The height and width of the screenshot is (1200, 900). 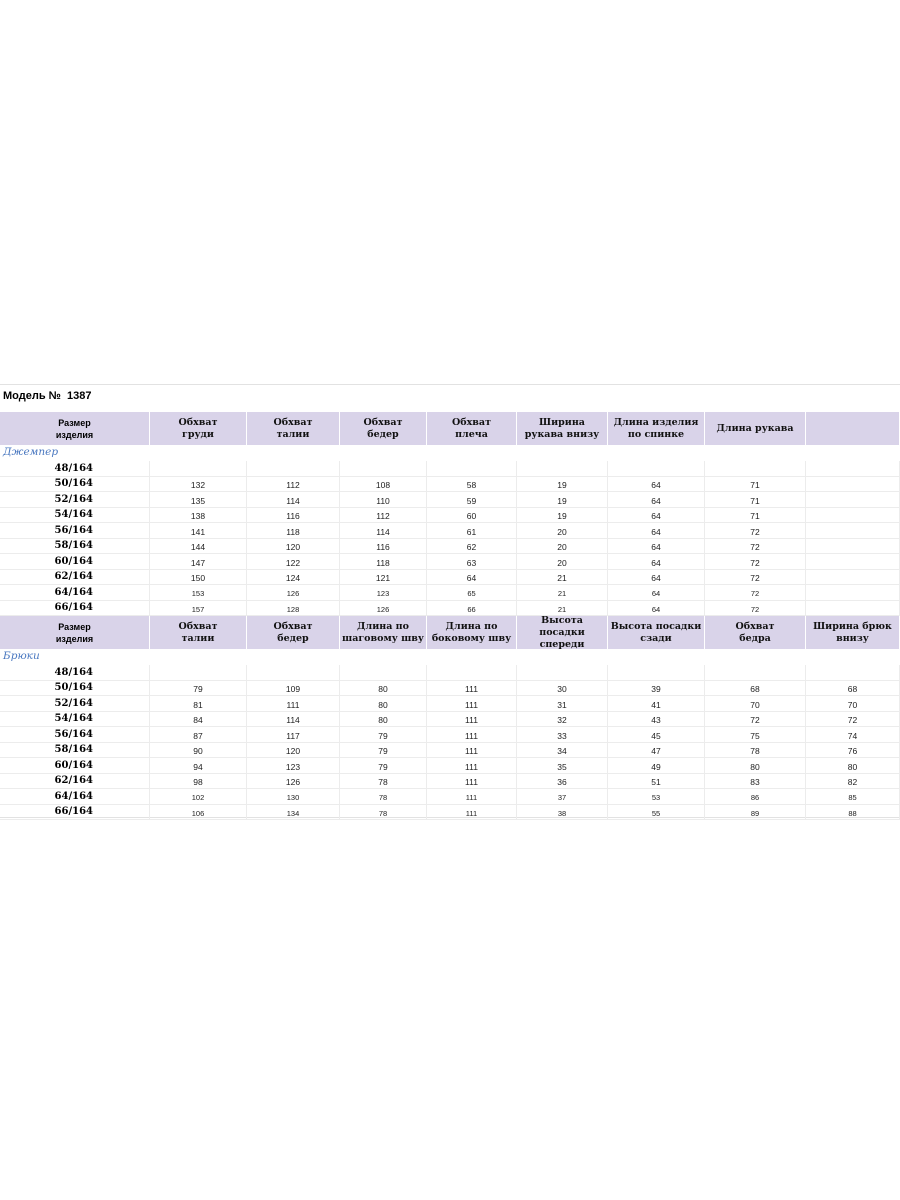 What do you see at coordinates (755, 632) in the screenshot?
I see `trousers-column-header: Обхват бедра` at bounding box center [755, 632].